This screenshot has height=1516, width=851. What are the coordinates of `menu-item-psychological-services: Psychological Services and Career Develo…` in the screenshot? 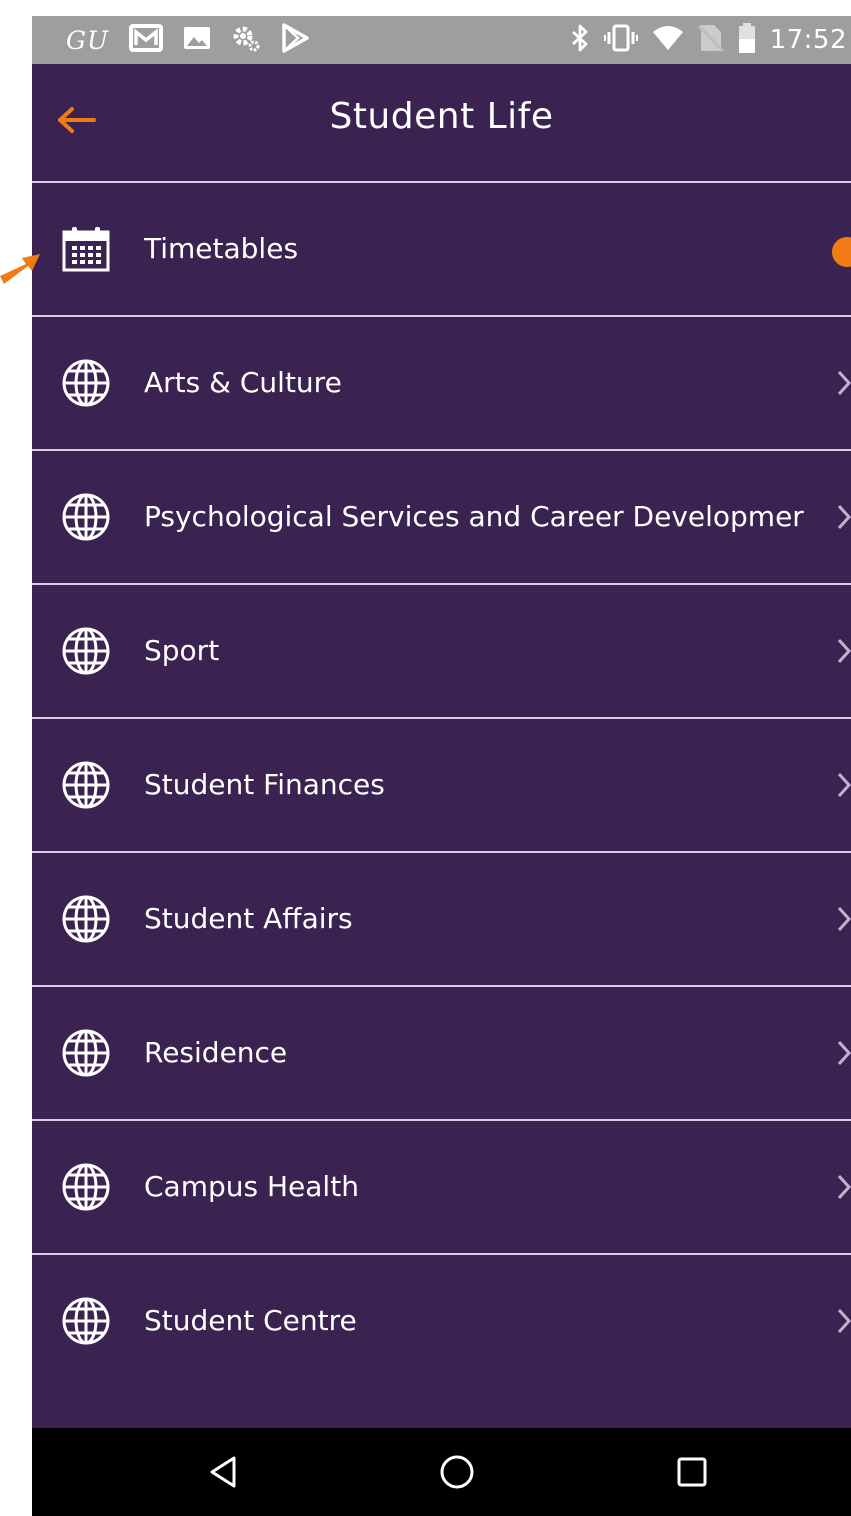 It's located at (441, 518).